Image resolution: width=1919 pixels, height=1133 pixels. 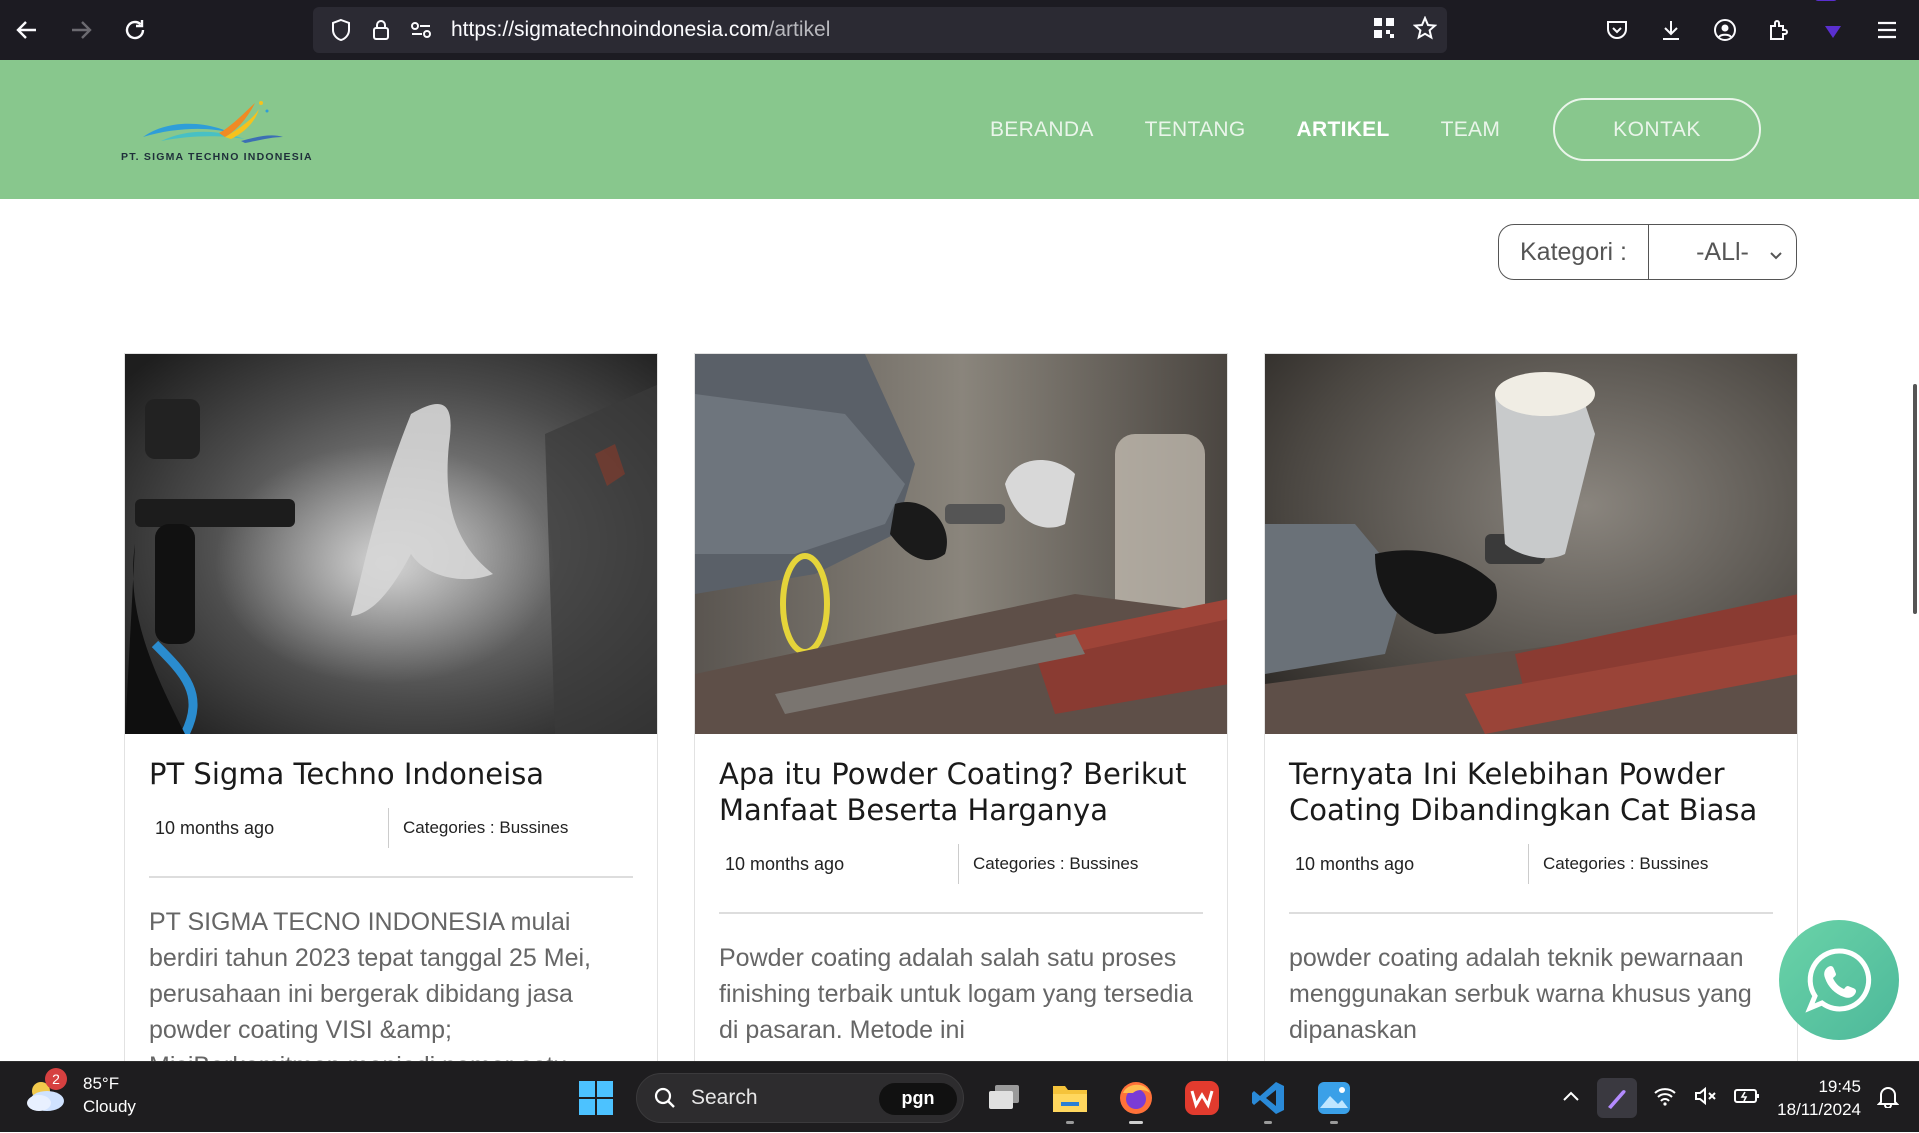 I want to click on nav-beranda: BERANDA, so click(x=1042, y=130).